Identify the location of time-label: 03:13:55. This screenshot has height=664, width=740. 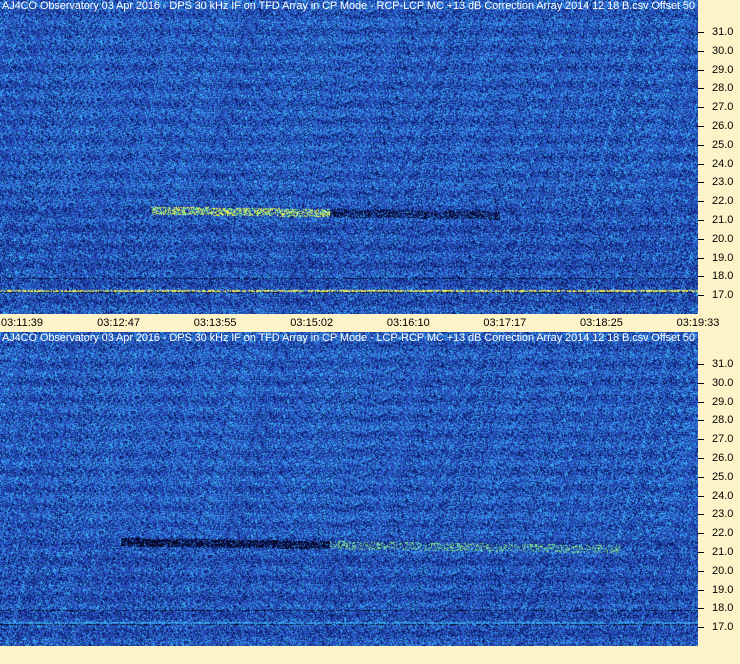
(215, 323).